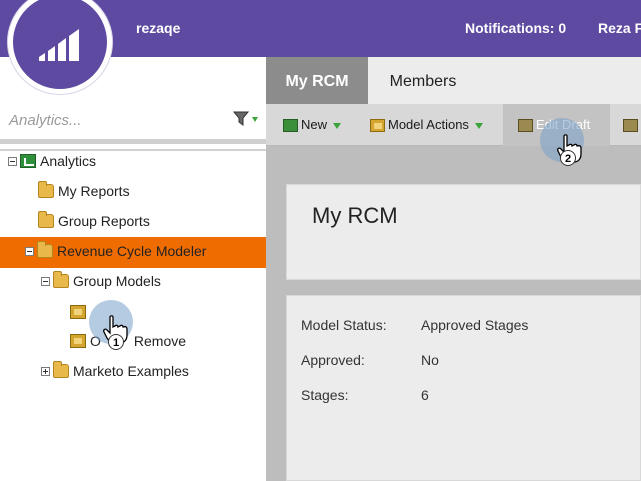 The width and height of the screenshot is (641, 481). Describe the element at coordinates (68, 161) in the screenshot. I see `tree-item-label: Analytics` at that location.